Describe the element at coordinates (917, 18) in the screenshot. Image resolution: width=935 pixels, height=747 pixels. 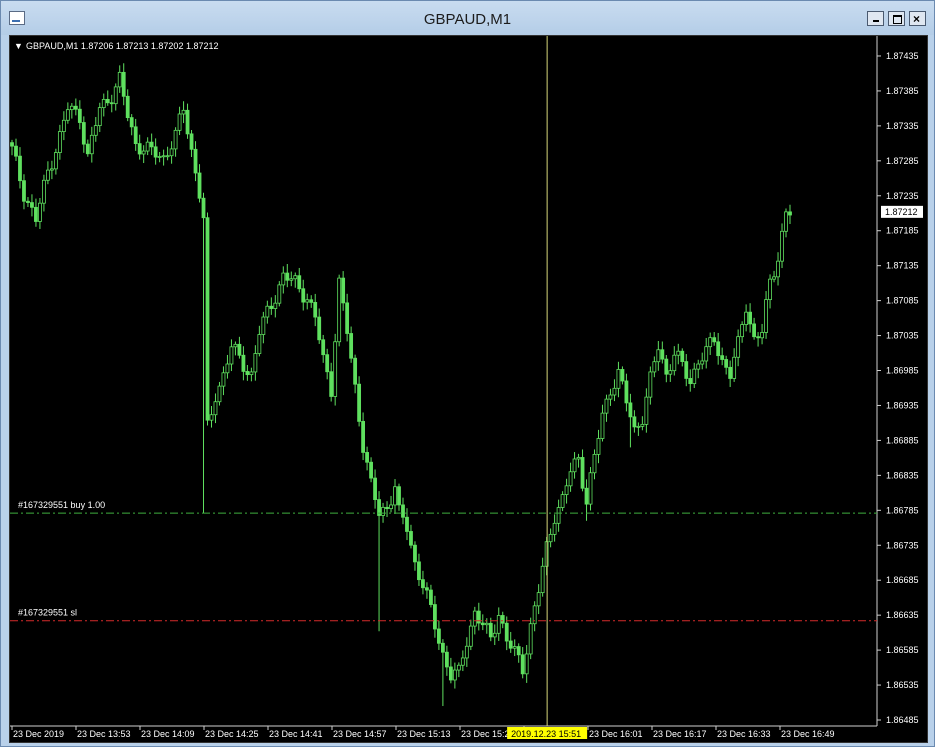
I see `close-button: ×` at that location.